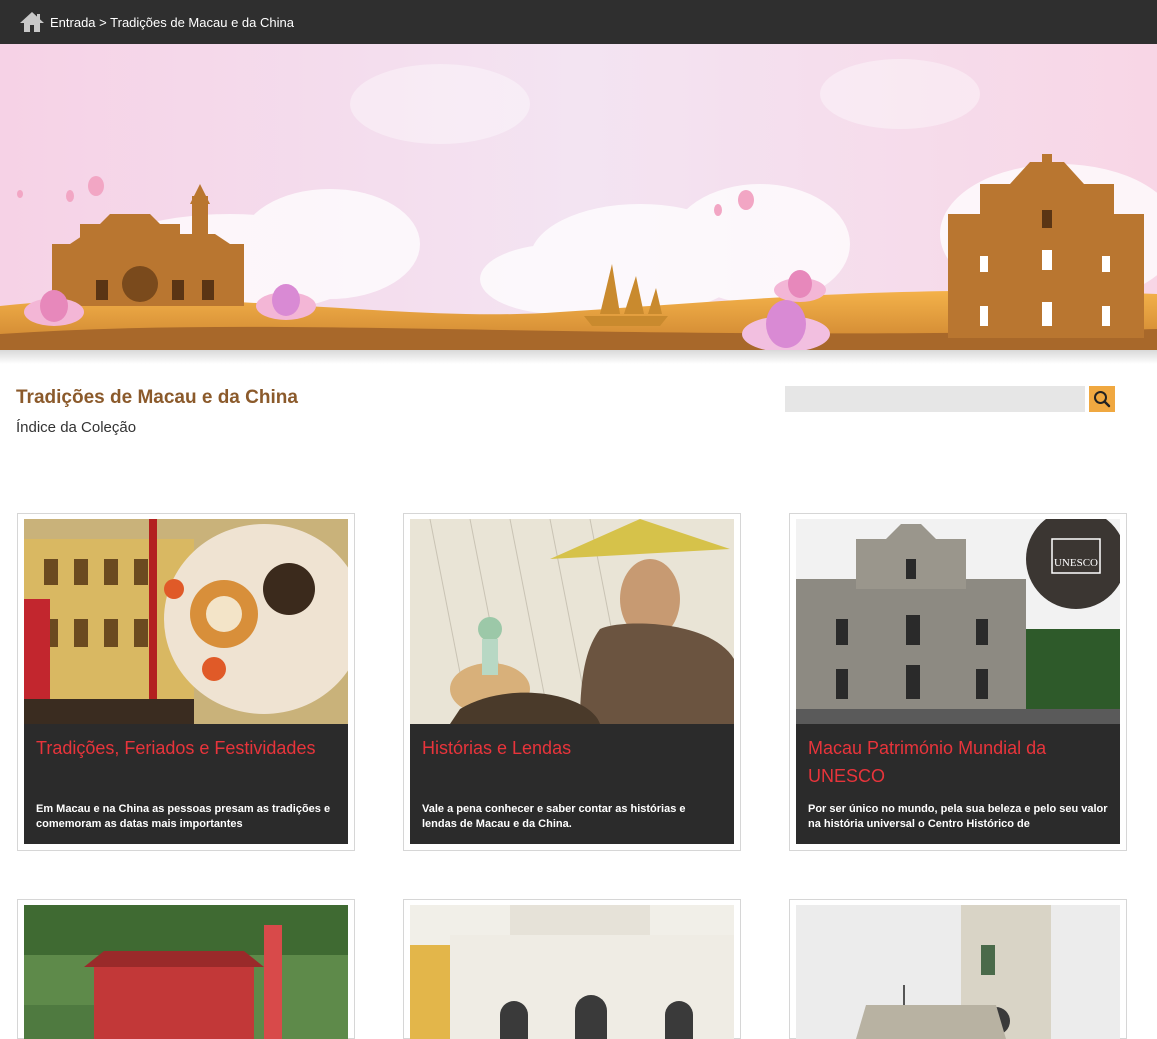 Image resolution: width=1157 pixels, height=1039 pixels. I want to click on card-title: Tradições, Feriados e Festividades, so click(186, 763).